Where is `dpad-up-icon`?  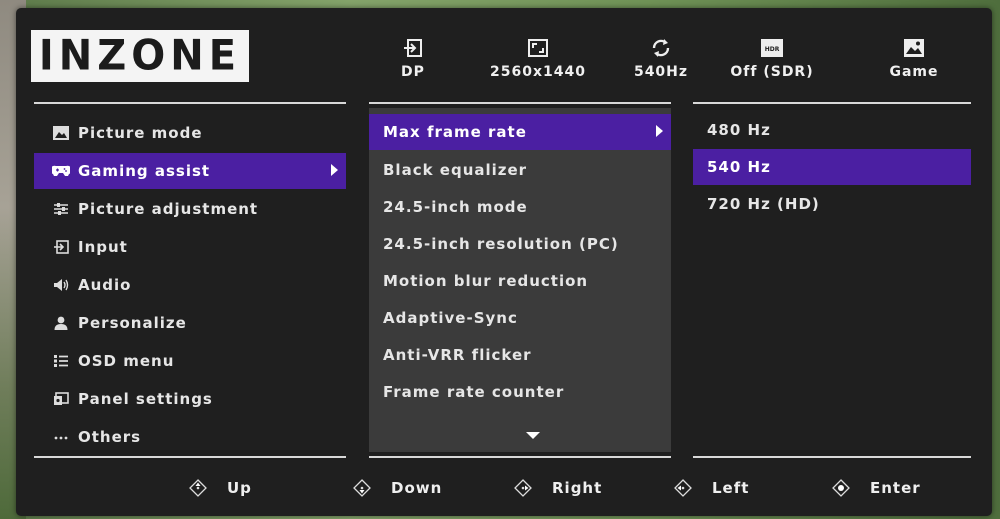 dpad-up-icon is located at coordinates (198, 488).